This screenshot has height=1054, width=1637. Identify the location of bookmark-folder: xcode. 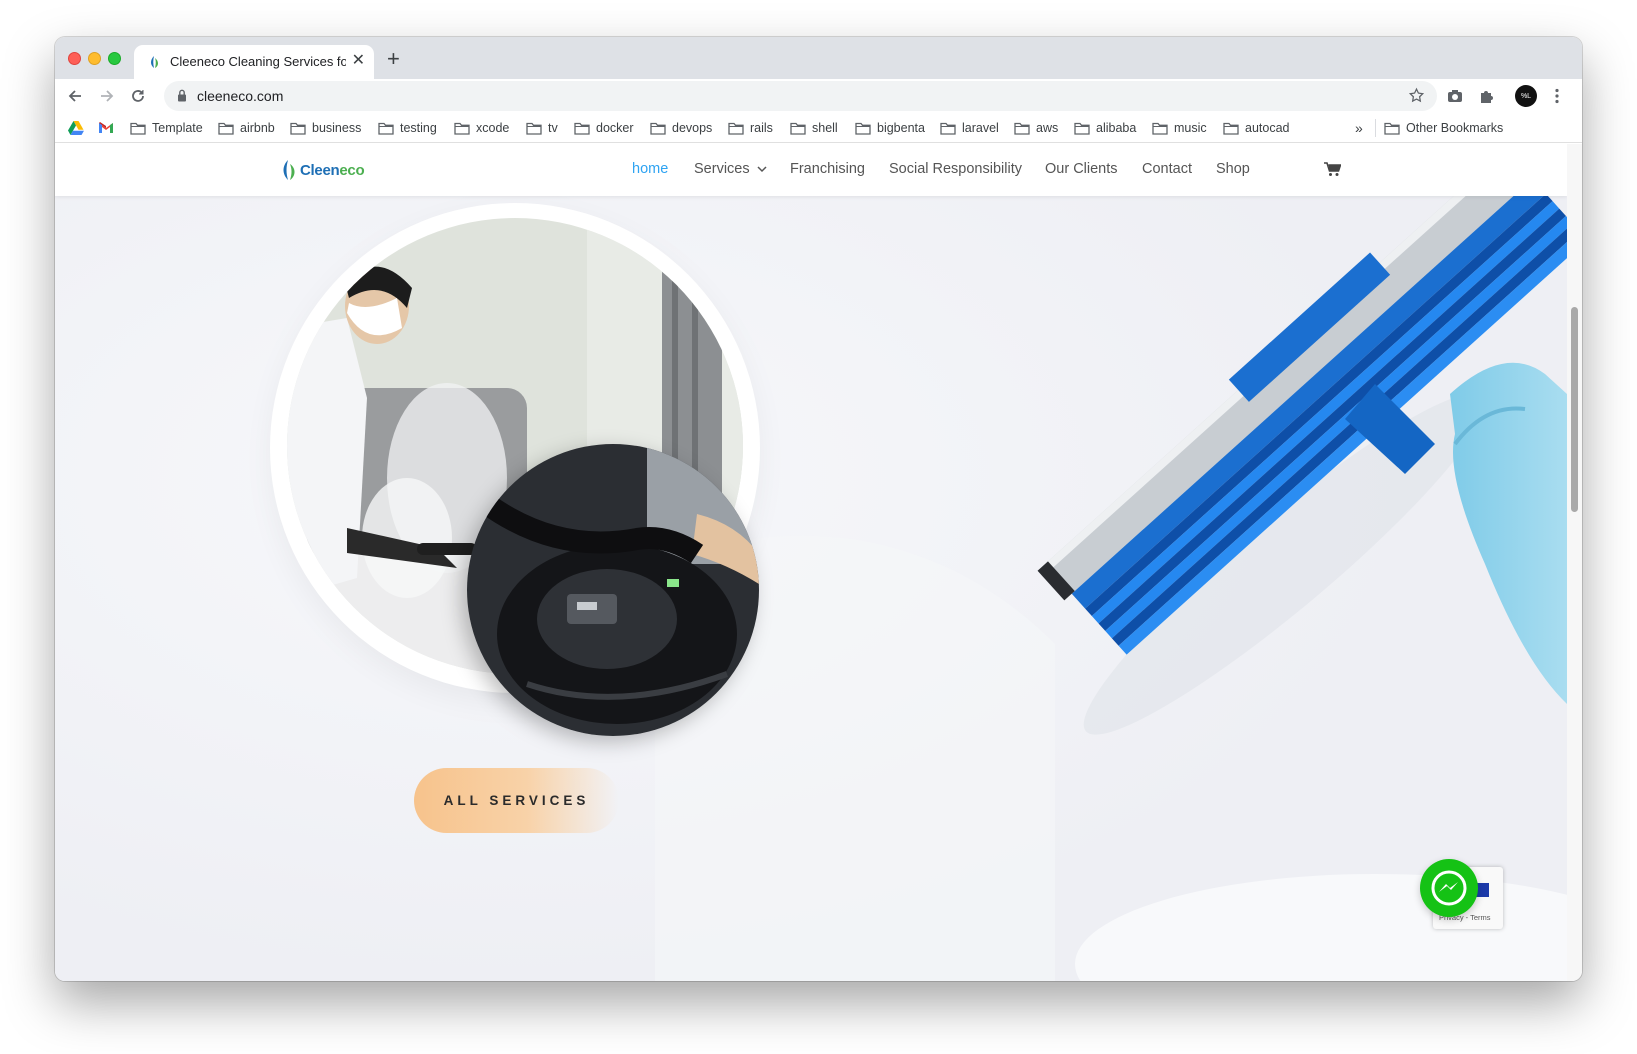
(481, 128).